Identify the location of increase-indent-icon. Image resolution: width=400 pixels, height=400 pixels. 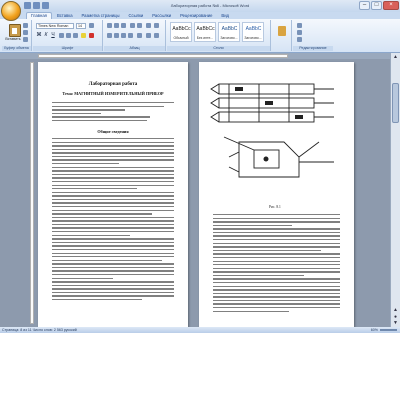
(139, 25).